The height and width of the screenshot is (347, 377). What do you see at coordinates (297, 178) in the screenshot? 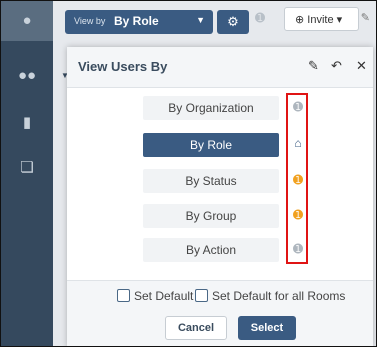
I see `pin-column-highlight` at bounding box center [297, 178].